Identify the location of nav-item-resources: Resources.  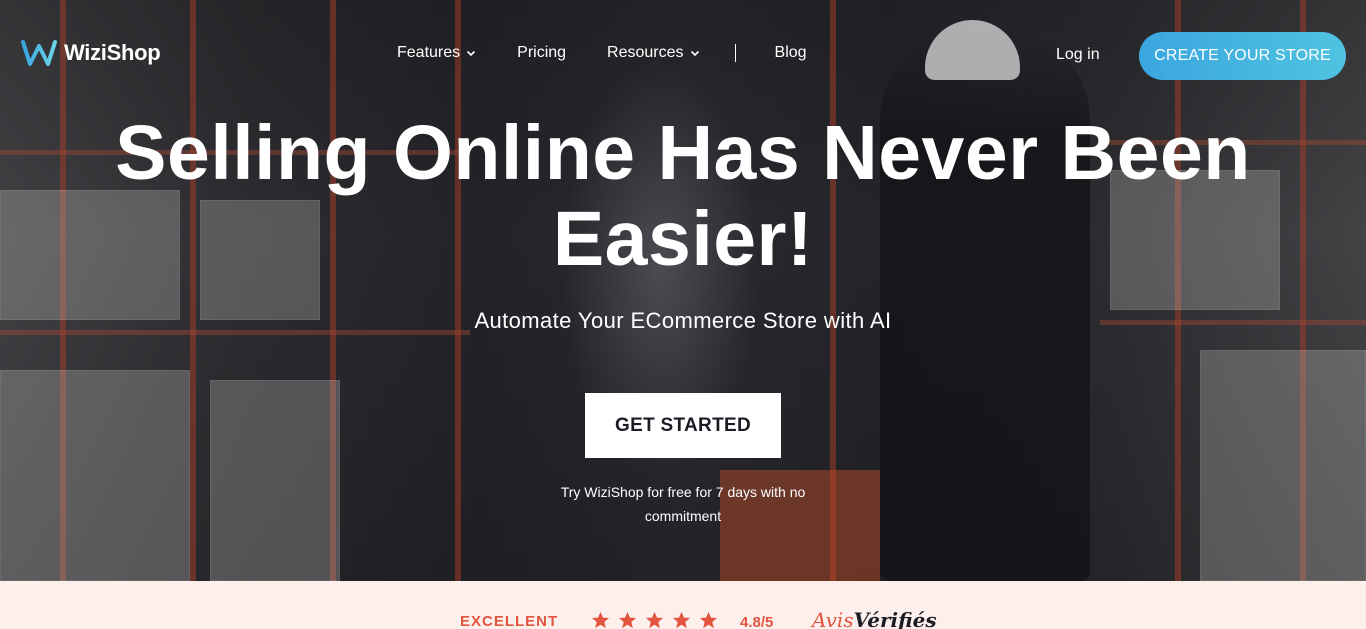
(653, 53).